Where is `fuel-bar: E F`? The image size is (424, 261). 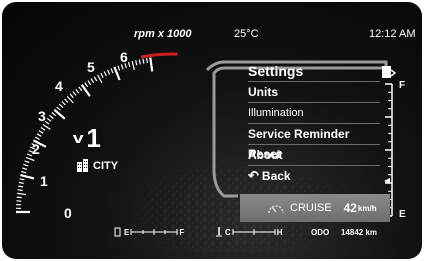
fuel-bar: E F is located at coordinates (149, 232).